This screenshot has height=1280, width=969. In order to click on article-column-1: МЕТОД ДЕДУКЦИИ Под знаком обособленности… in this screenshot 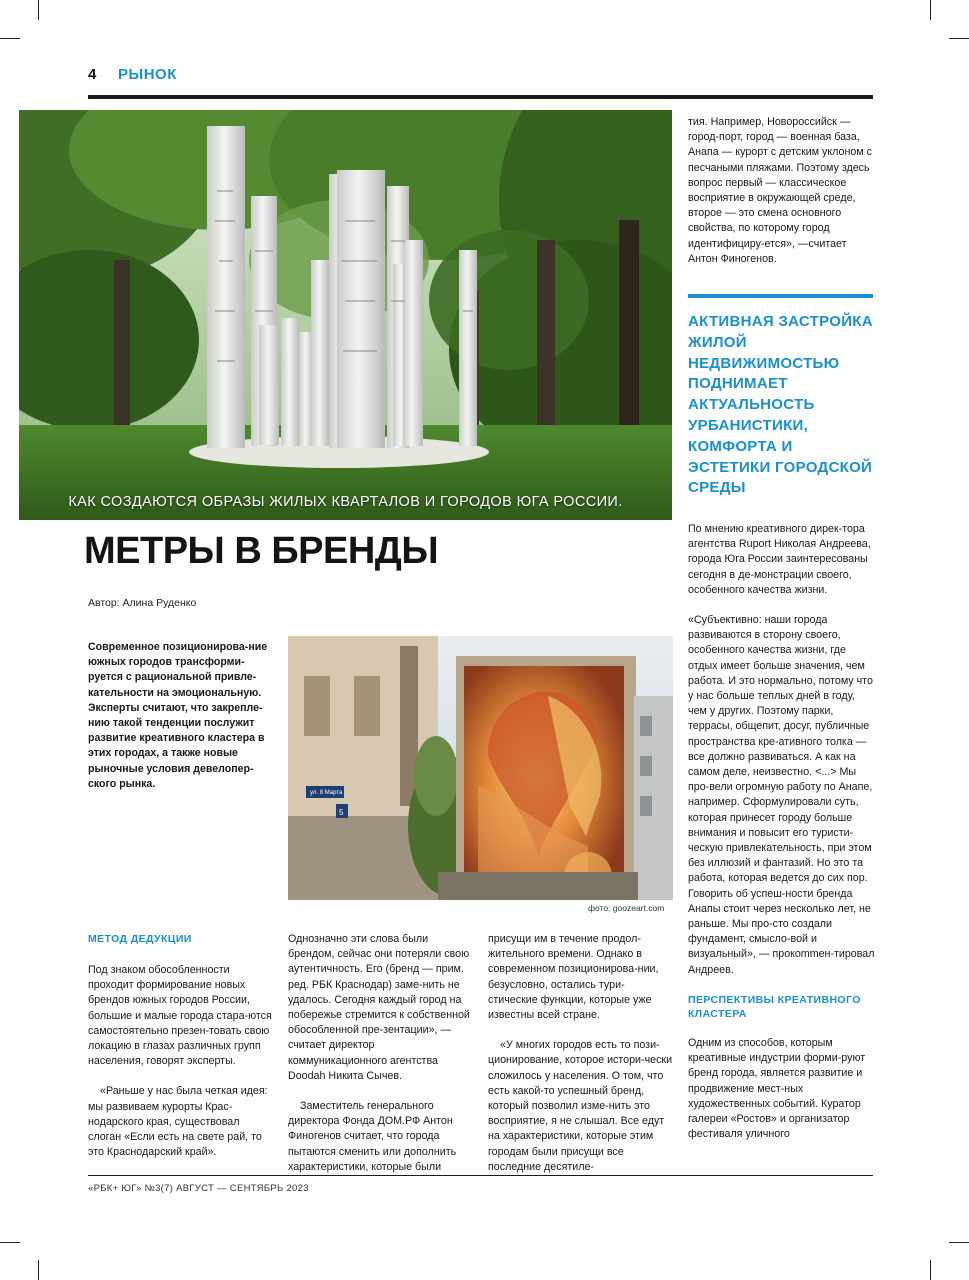, I will do `click(180, 1053)`.